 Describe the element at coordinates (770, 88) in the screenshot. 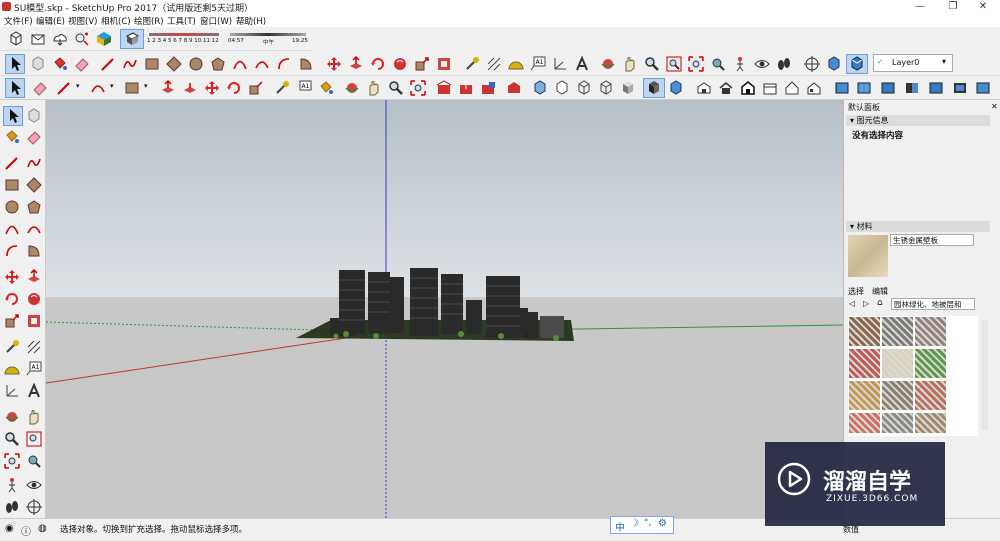

I see `right-view-icon` at that location.